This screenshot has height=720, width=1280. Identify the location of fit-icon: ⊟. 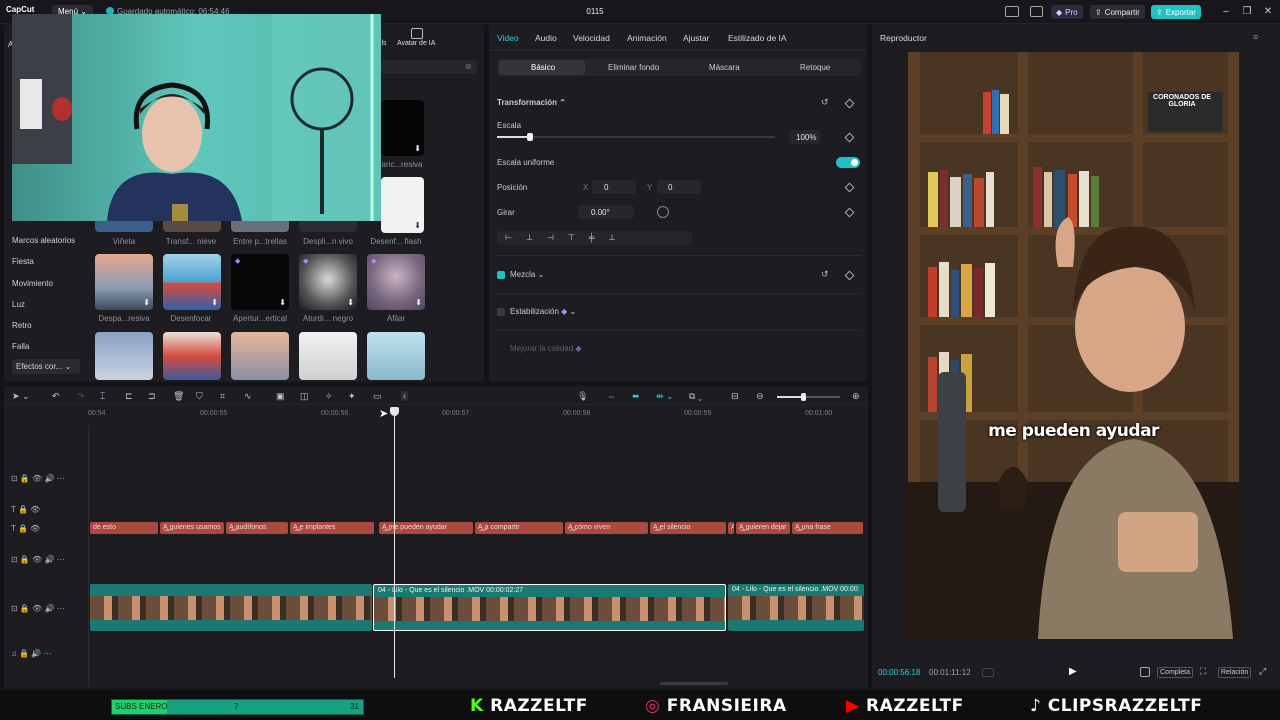
(735, 396).